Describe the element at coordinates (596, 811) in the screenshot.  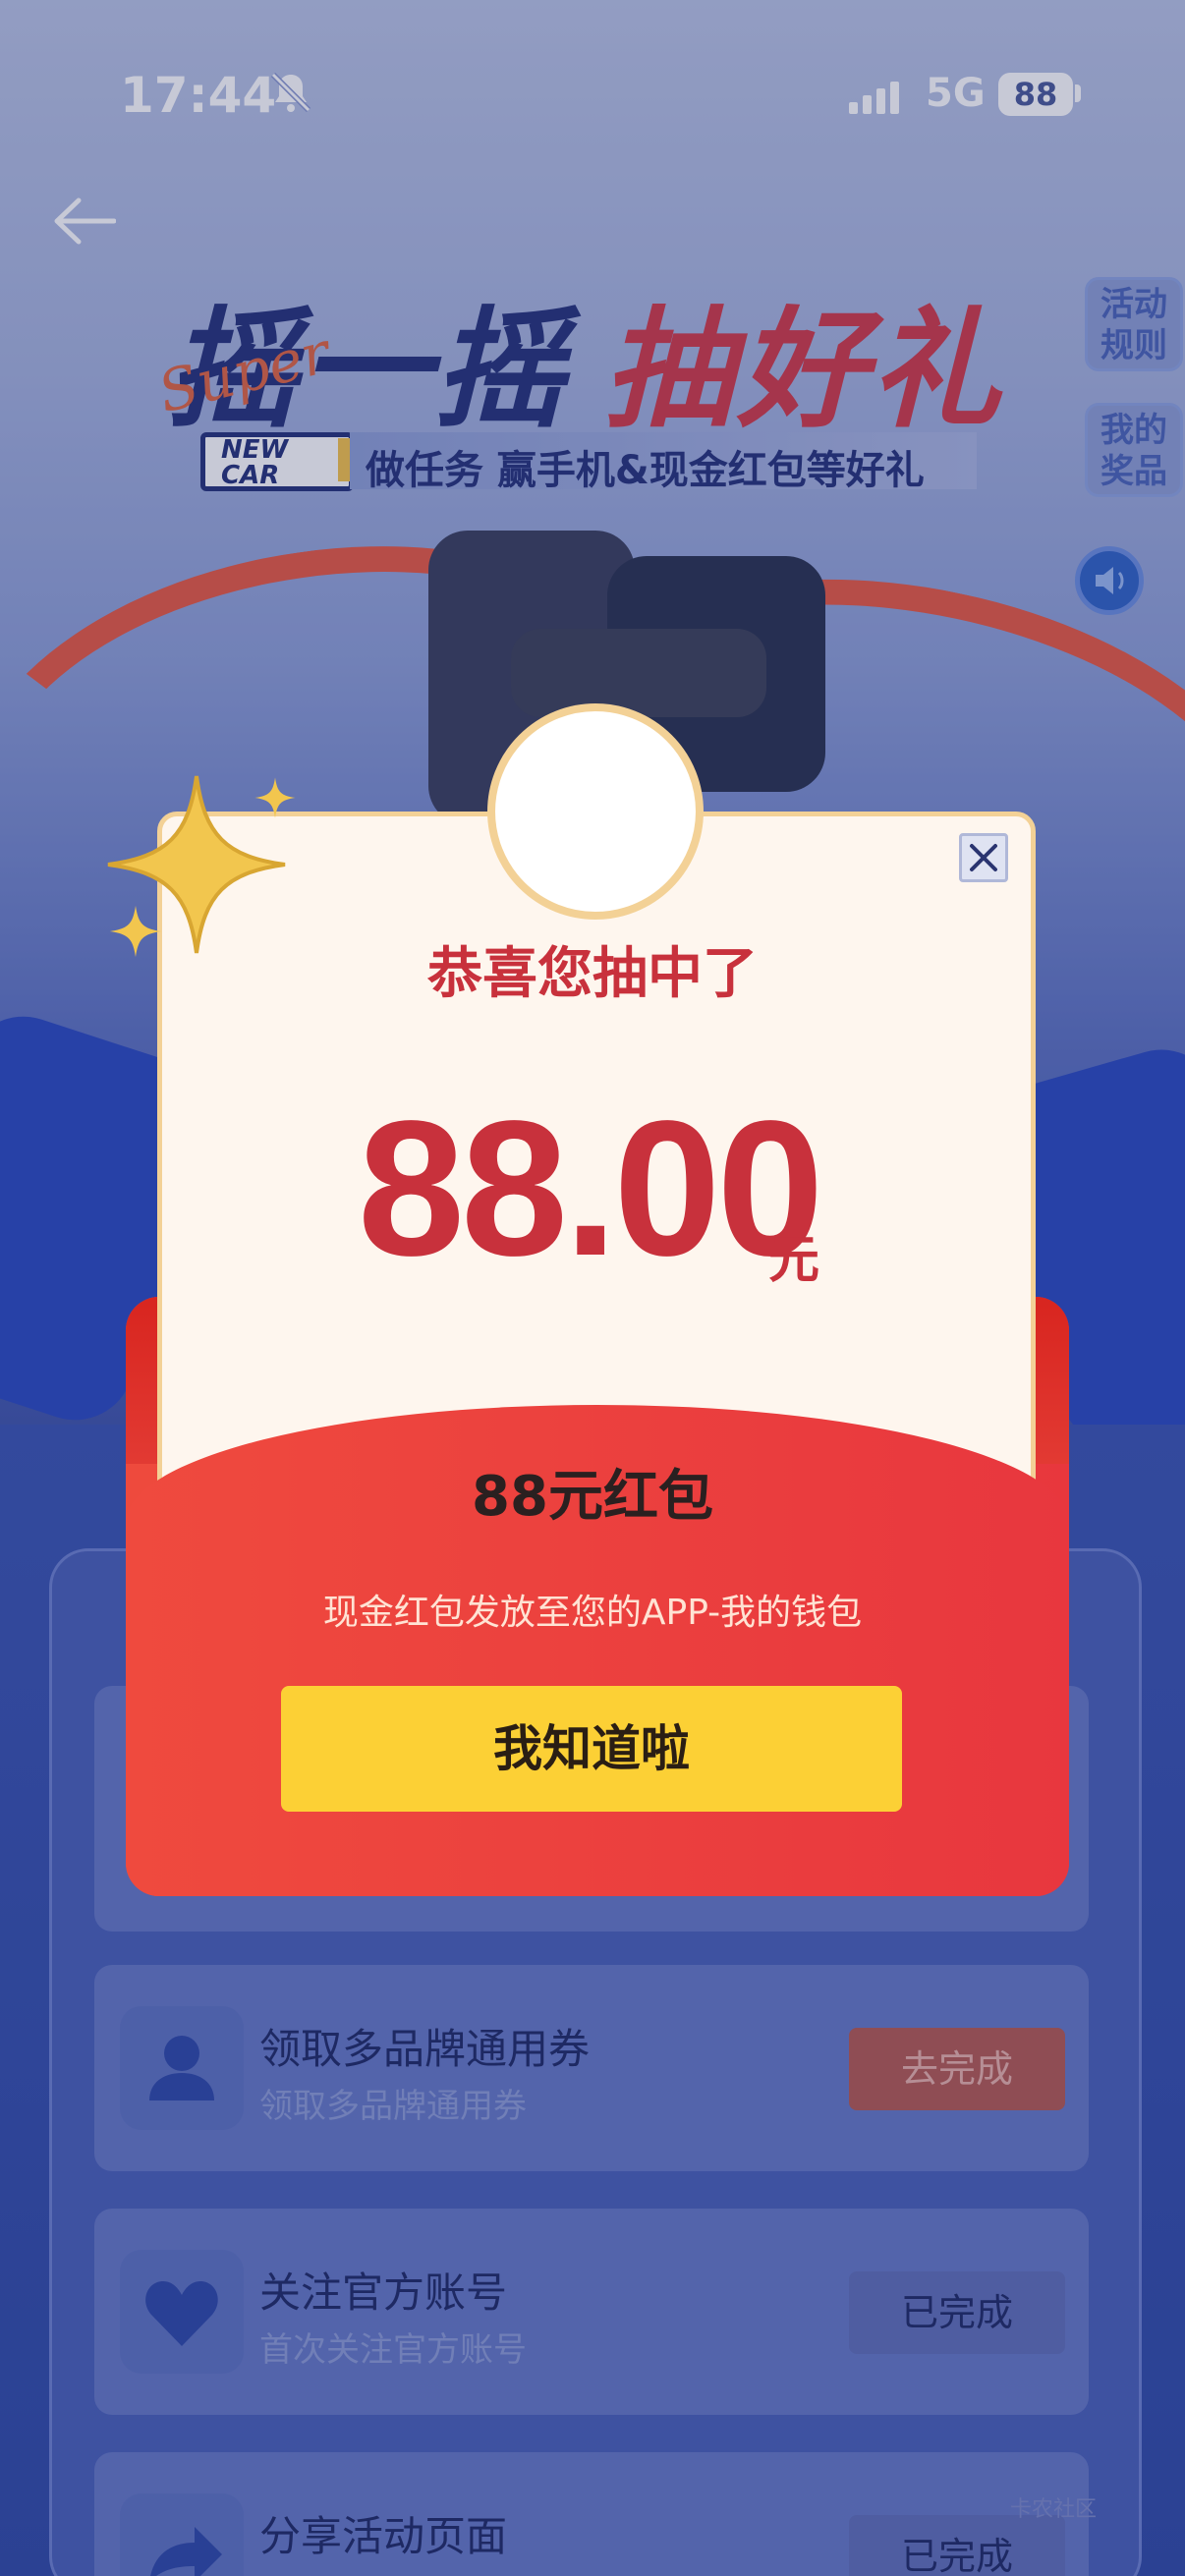
I see `prize-avatar` at that location.